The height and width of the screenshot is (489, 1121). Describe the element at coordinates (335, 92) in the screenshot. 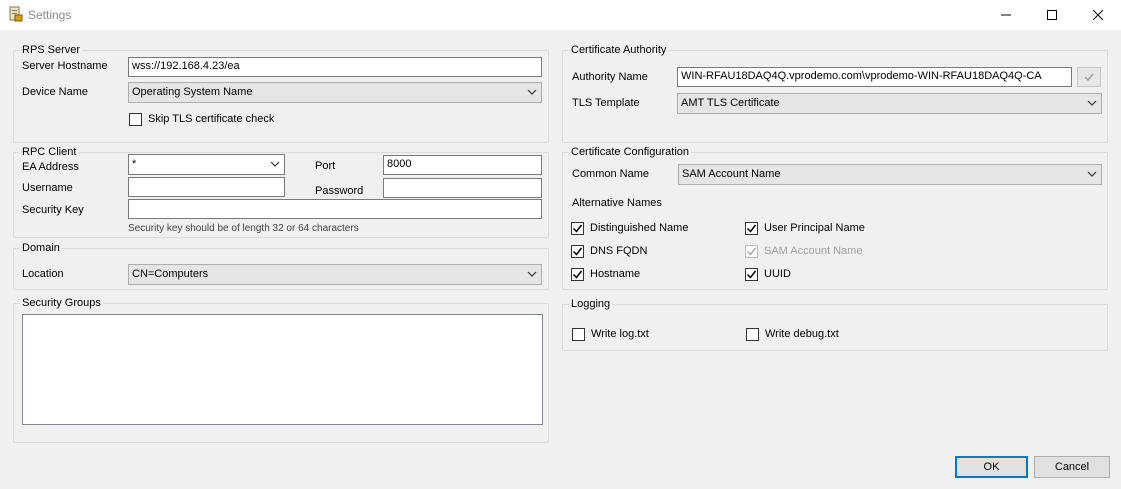

I see `device-name-select: Operating System Name` at that location.